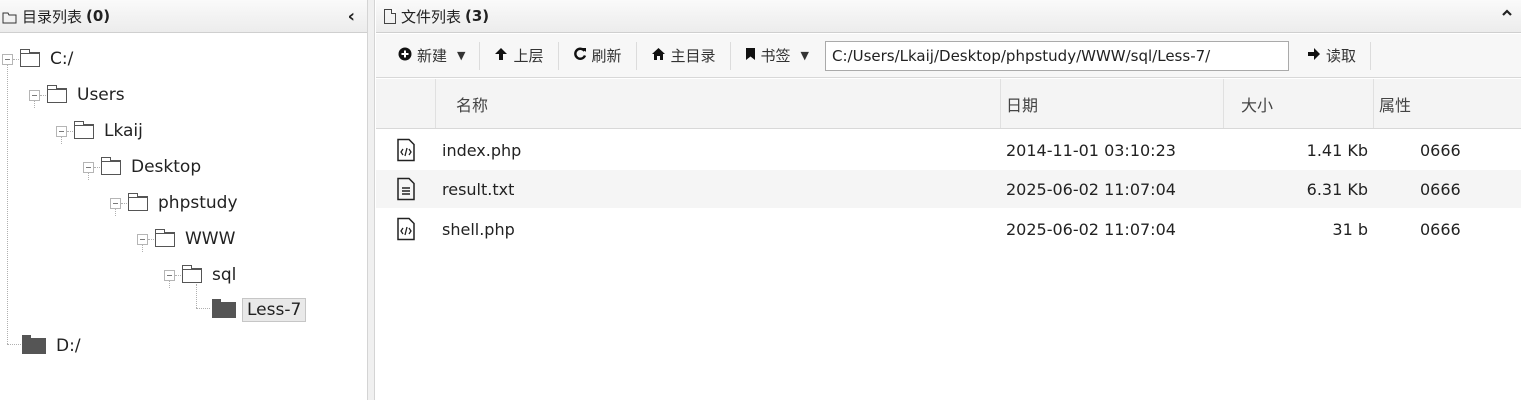  I want to click on document-icon, so click(390, 16).